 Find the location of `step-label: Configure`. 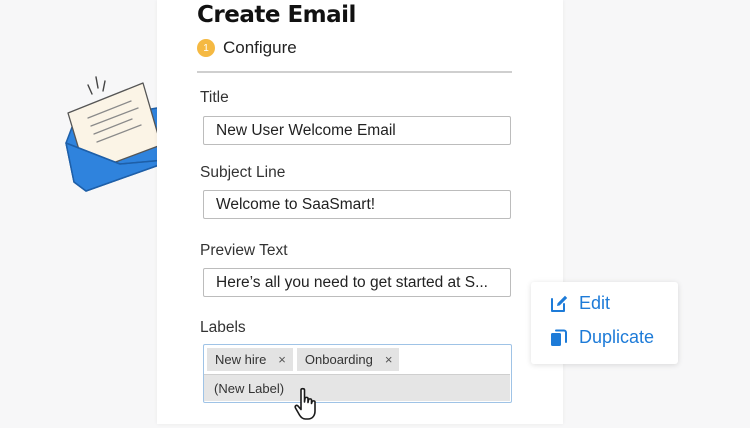

step-label: Configure is located at coordinates (260, 47).